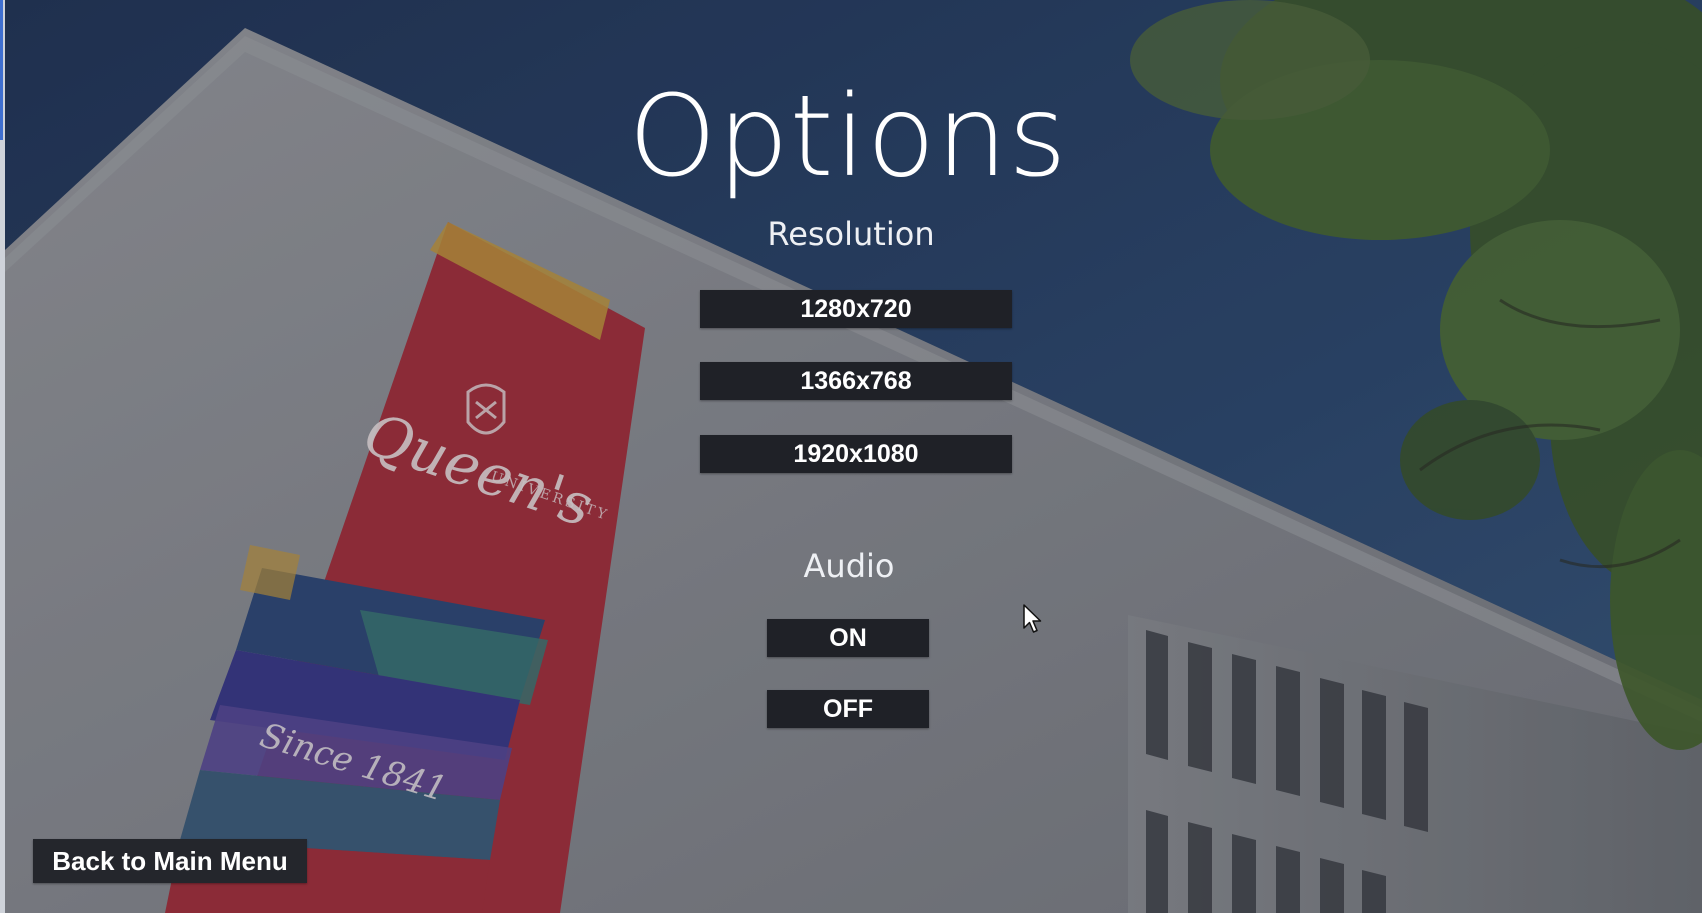  What do you see at coordinates (848, 709) in the screenshot?
I see `audio-off-button: OFF` at bounding box center [848, 709].